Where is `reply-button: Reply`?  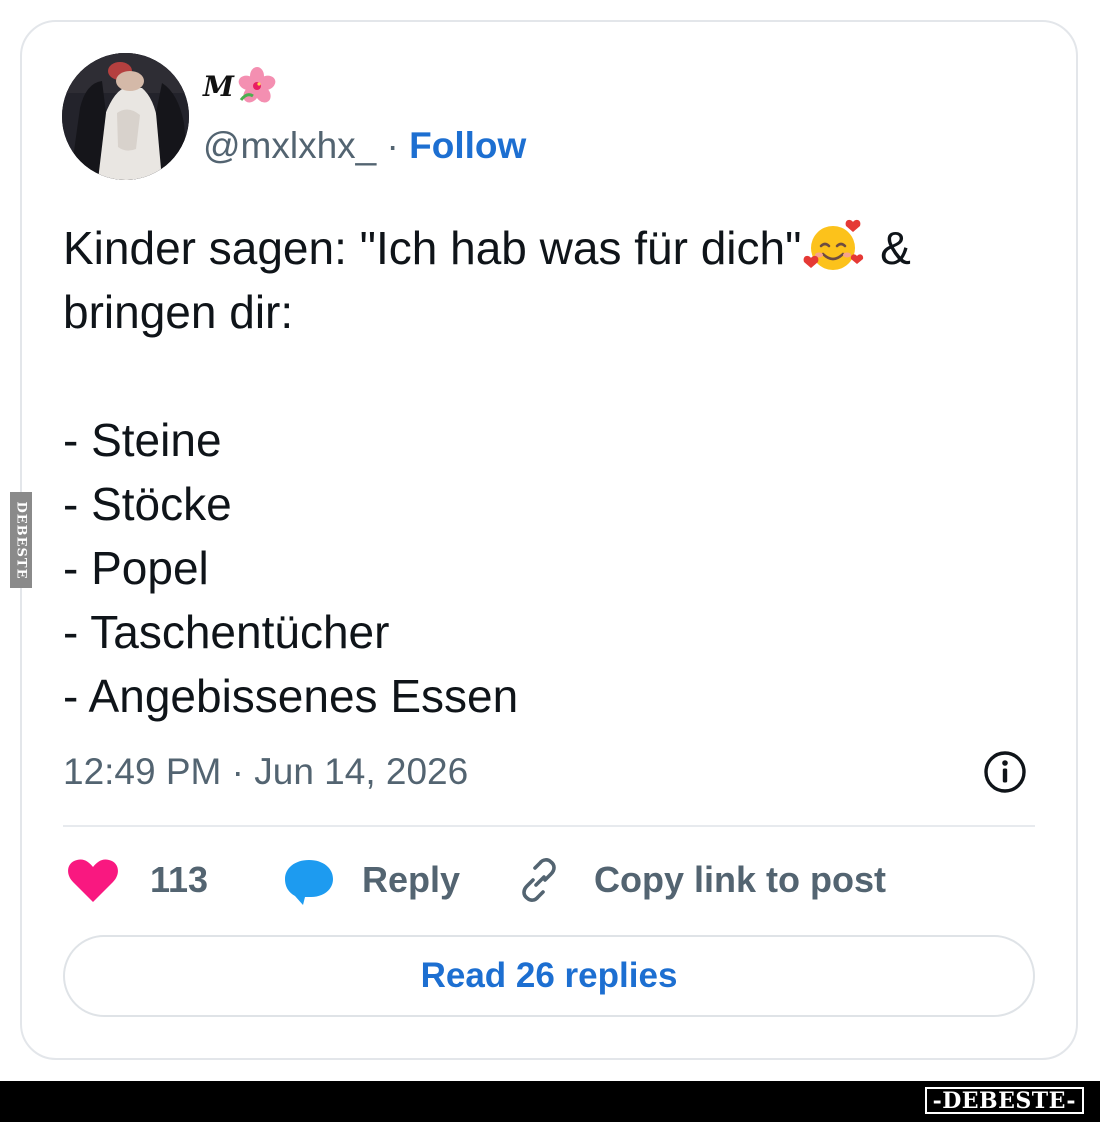
reply-button: Reply is located at coordinates (370, 880).